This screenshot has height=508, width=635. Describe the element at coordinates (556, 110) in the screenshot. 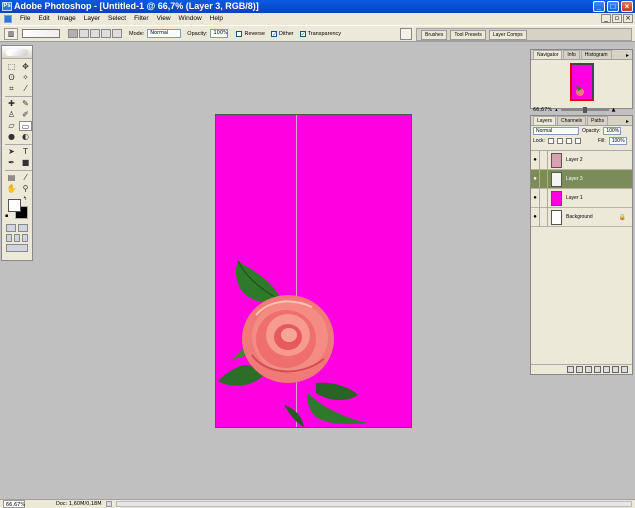

I see `zoom-out-icon: ▴` at that location.